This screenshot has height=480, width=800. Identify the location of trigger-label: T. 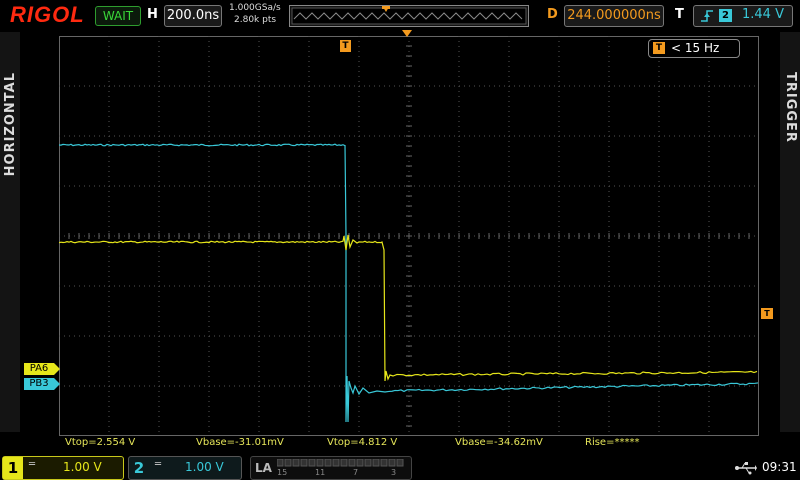
(679, 14).